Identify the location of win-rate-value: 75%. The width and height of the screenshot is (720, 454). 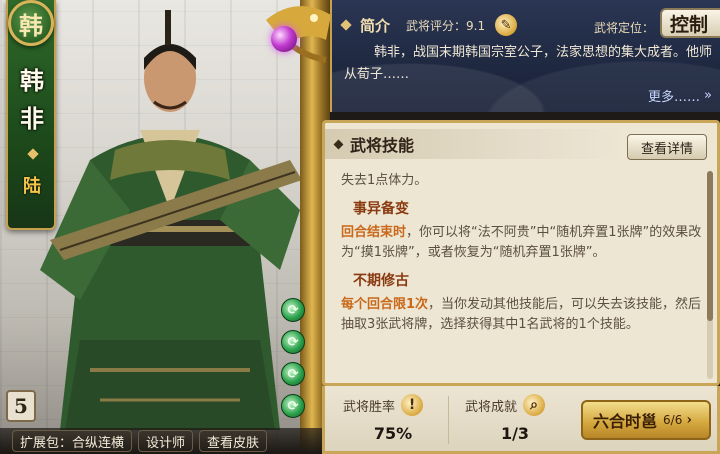
(393, 433).